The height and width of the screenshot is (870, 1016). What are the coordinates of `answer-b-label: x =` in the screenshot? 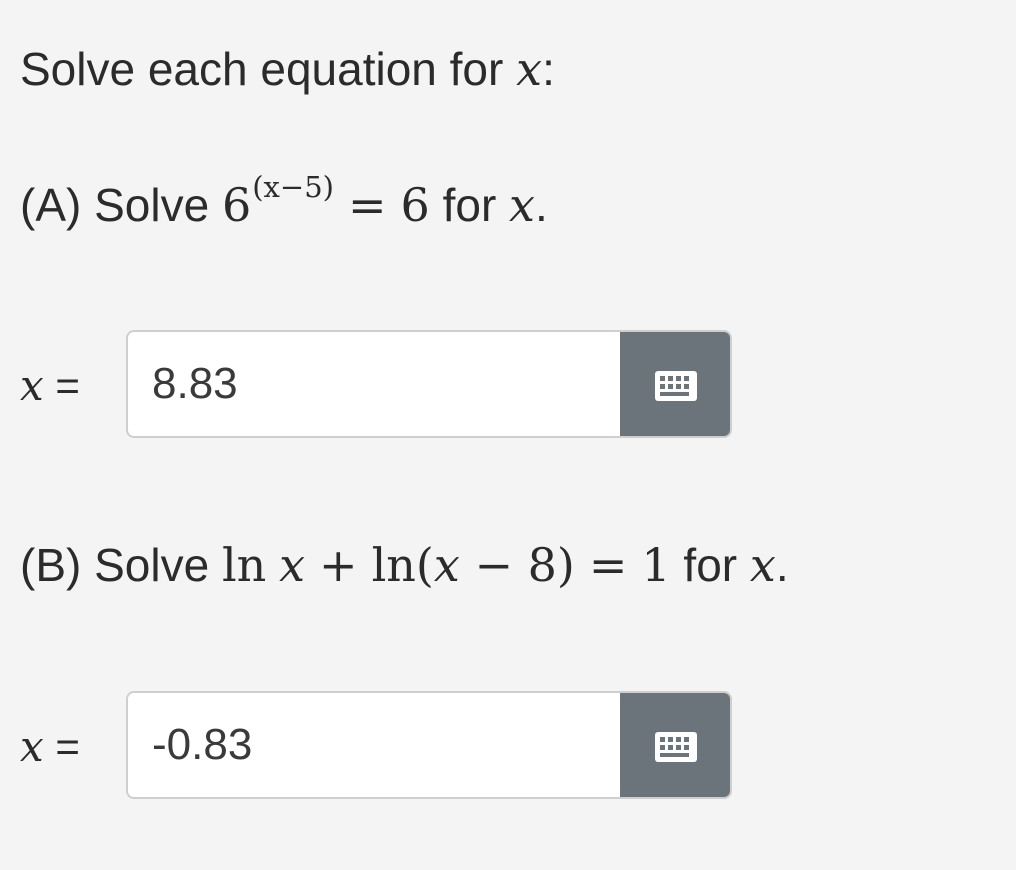 It's located at (50, 747).